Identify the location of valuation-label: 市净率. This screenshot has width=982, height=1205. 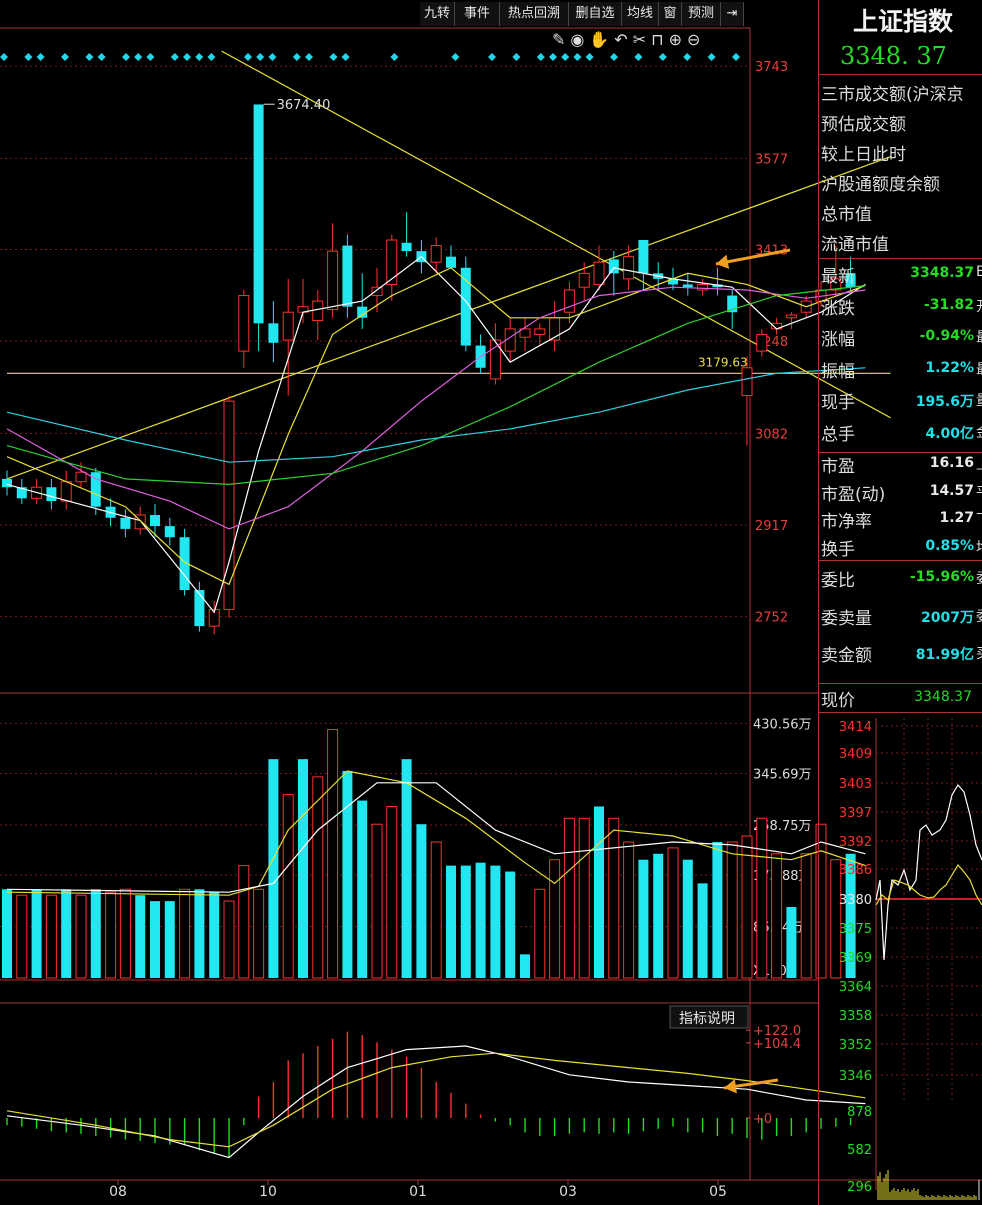
(846, 522).